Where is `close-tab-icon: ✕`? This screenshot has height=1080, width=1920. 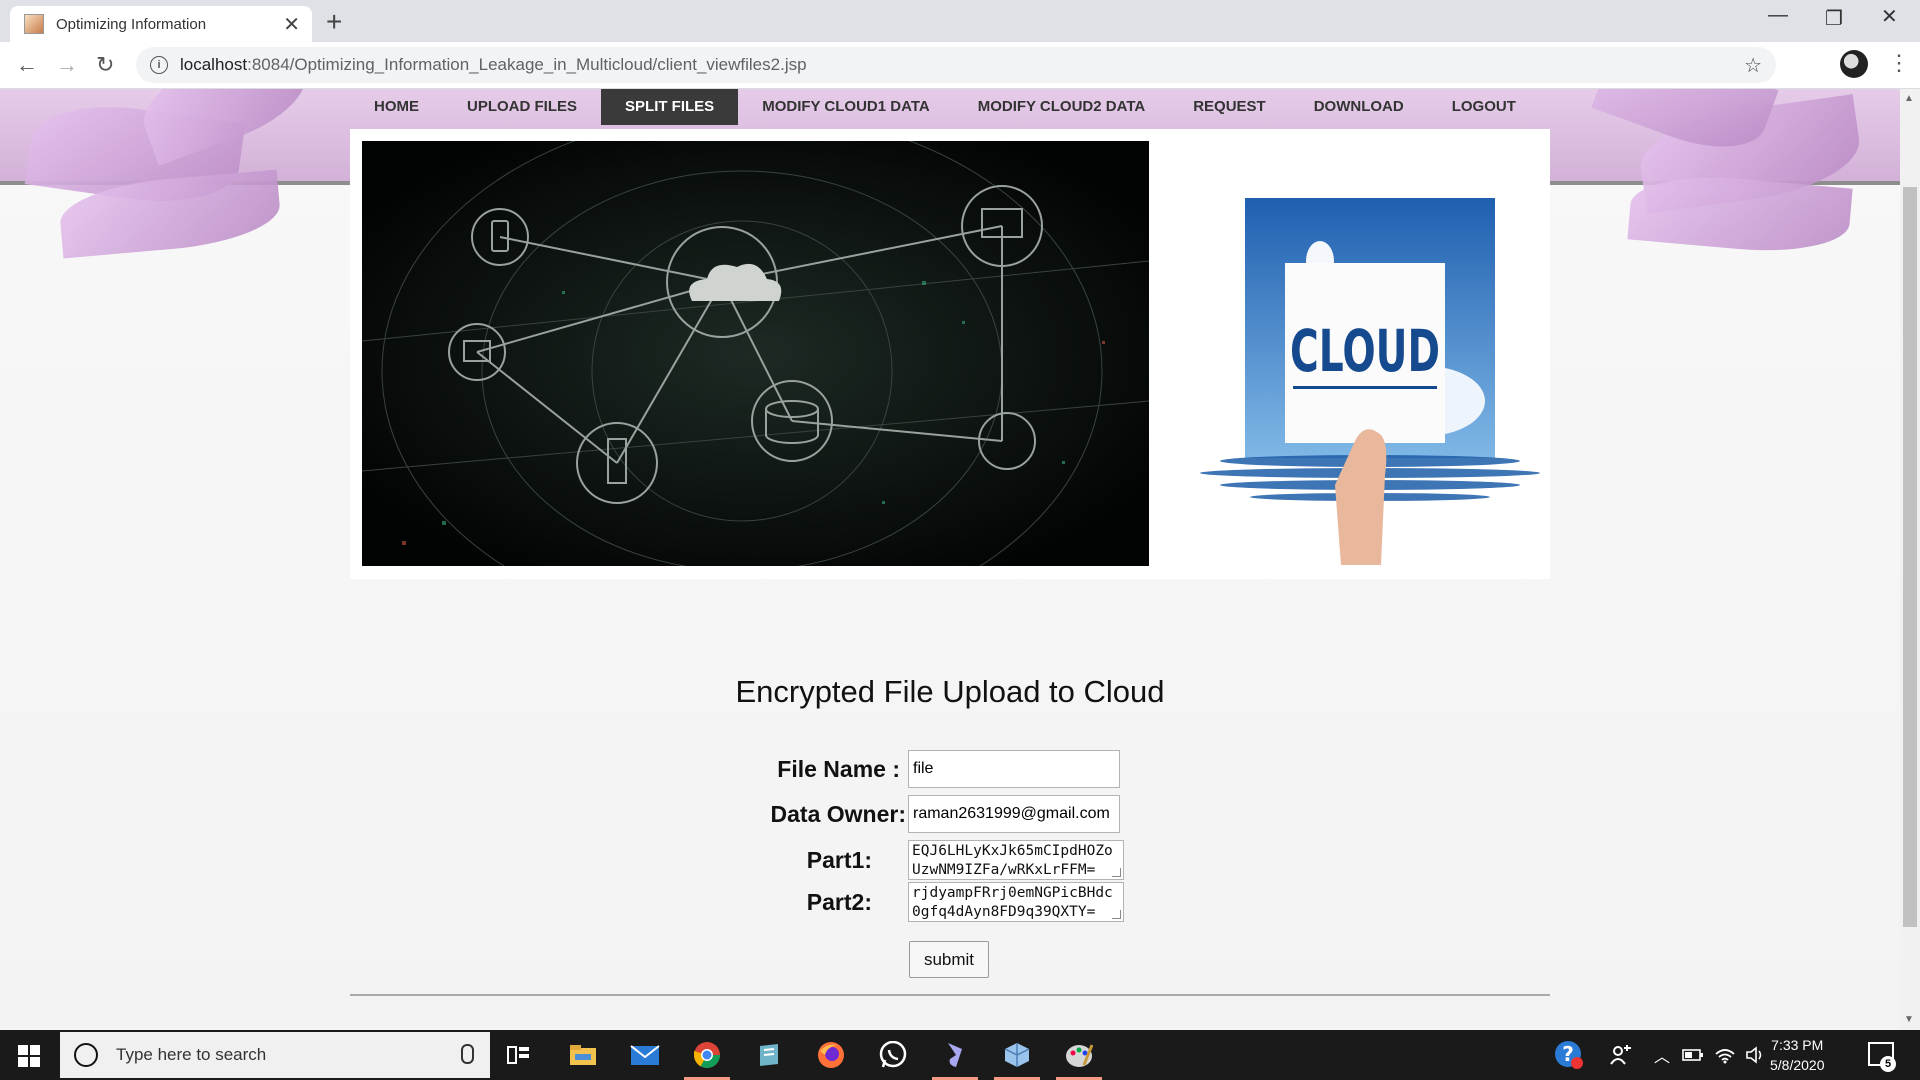
close-tab-icon: ✕ is located at coordinates (291, 24).